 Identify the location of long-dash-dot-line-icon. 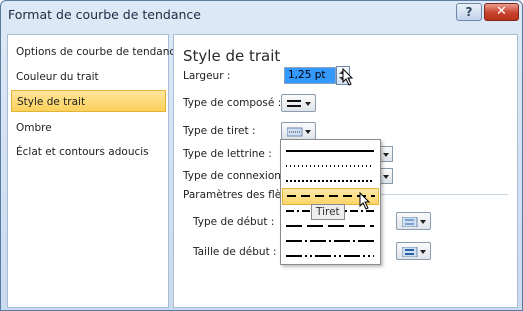
(330, 241).